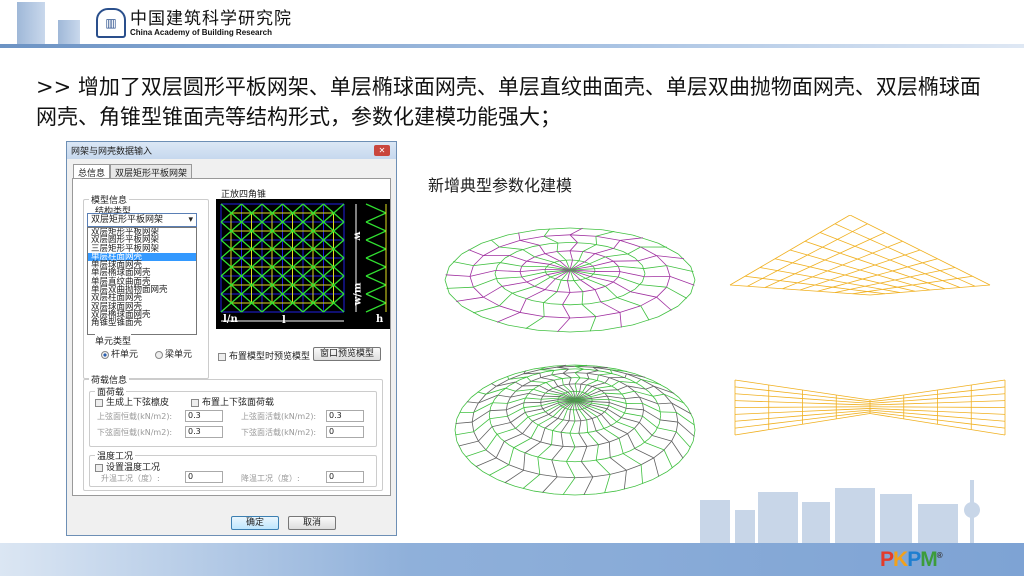 The image size is (1024, 576). What do you see at coordinates (142, 220) in the screenshot?
I see `struct-type-select: 双层矩形平板网架 ▾` at bounding box center [142, 220].